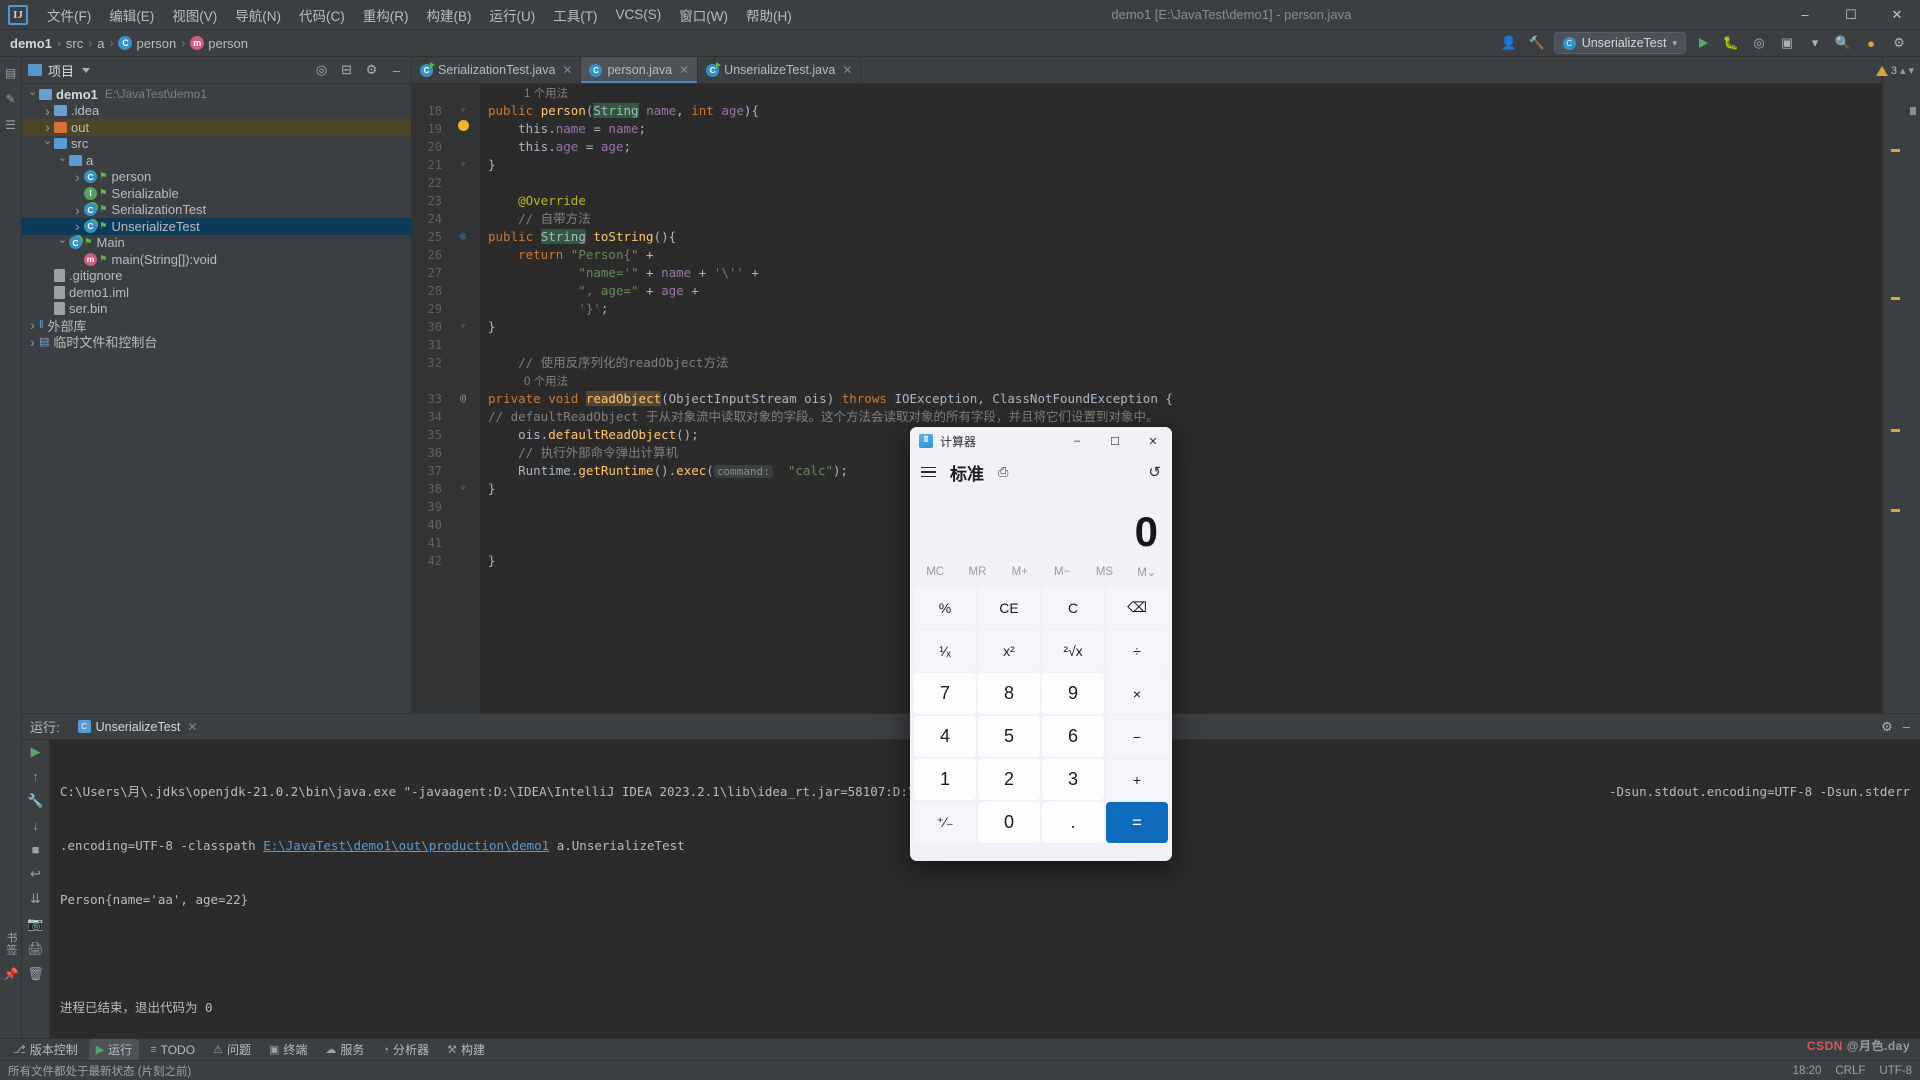  What do you see at coordinates (216, 210) in the screenshot?
I see `tree-item-SerializationTest: C⚑SerializationTest` at bounding box center [216, 210].